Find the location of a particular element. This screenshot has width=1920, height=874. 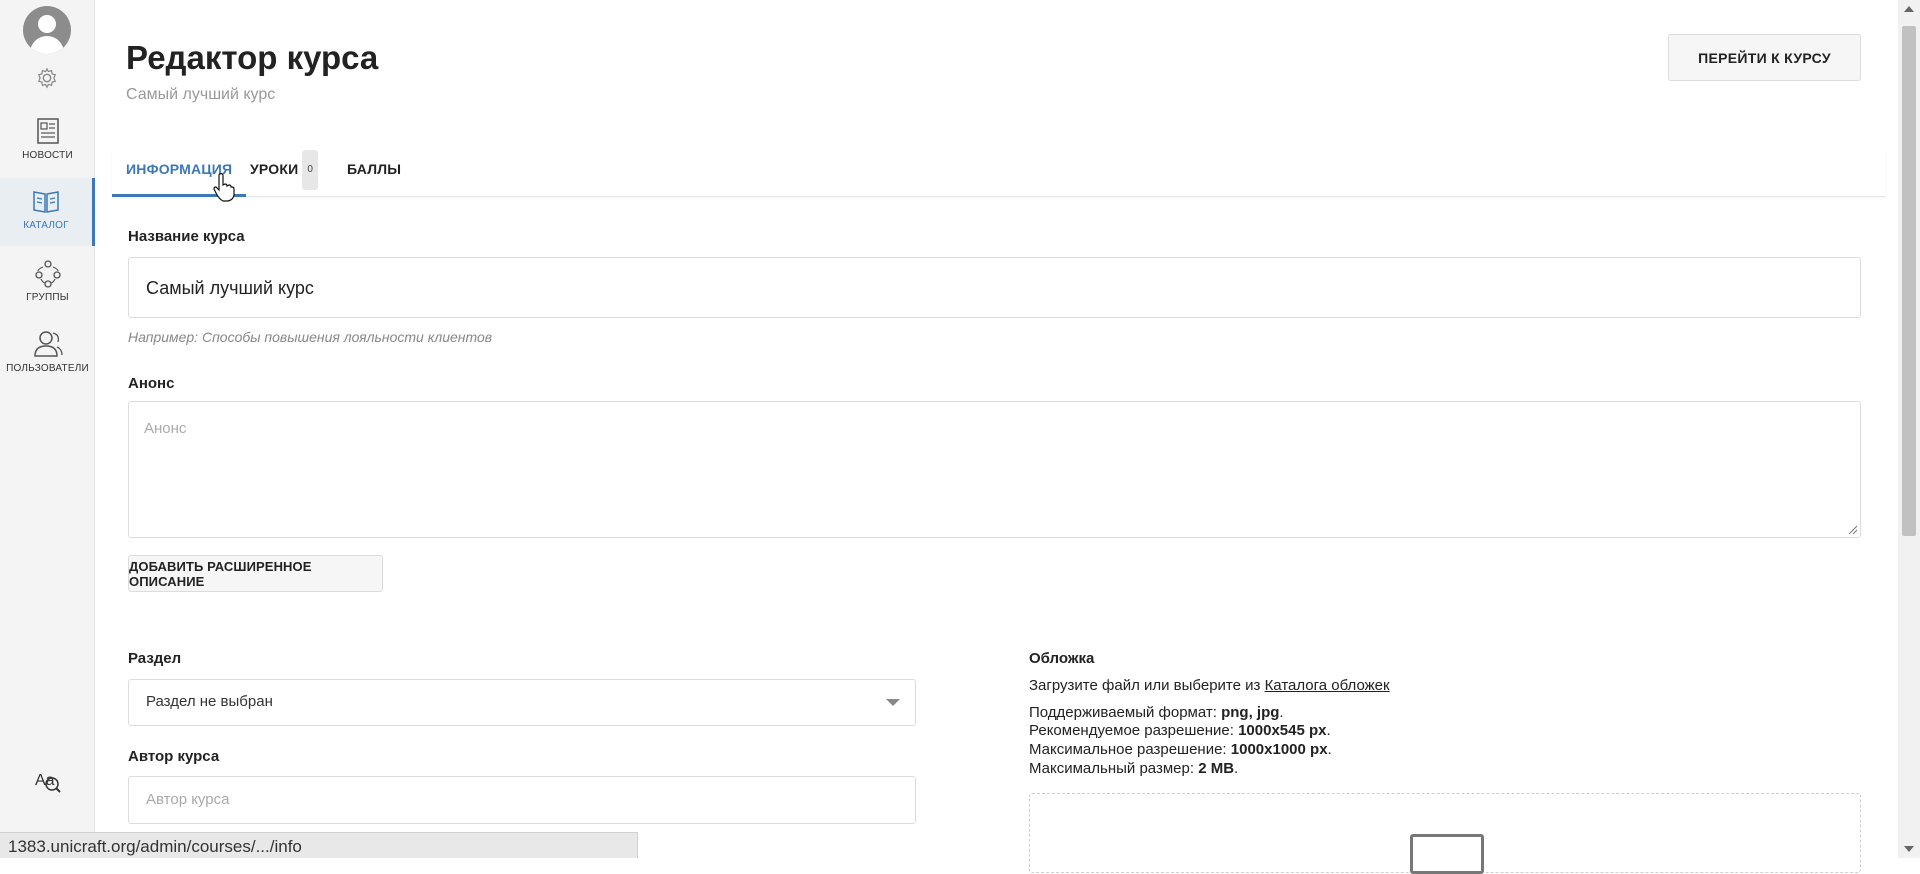

cover-max-size: Максимальный размер: 2 MB. is located at coordinates (1134, 768).